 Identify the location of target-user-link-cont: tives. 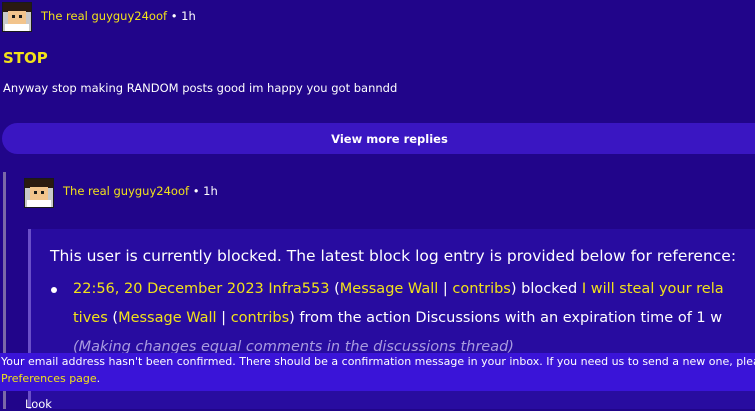
(90, 318).